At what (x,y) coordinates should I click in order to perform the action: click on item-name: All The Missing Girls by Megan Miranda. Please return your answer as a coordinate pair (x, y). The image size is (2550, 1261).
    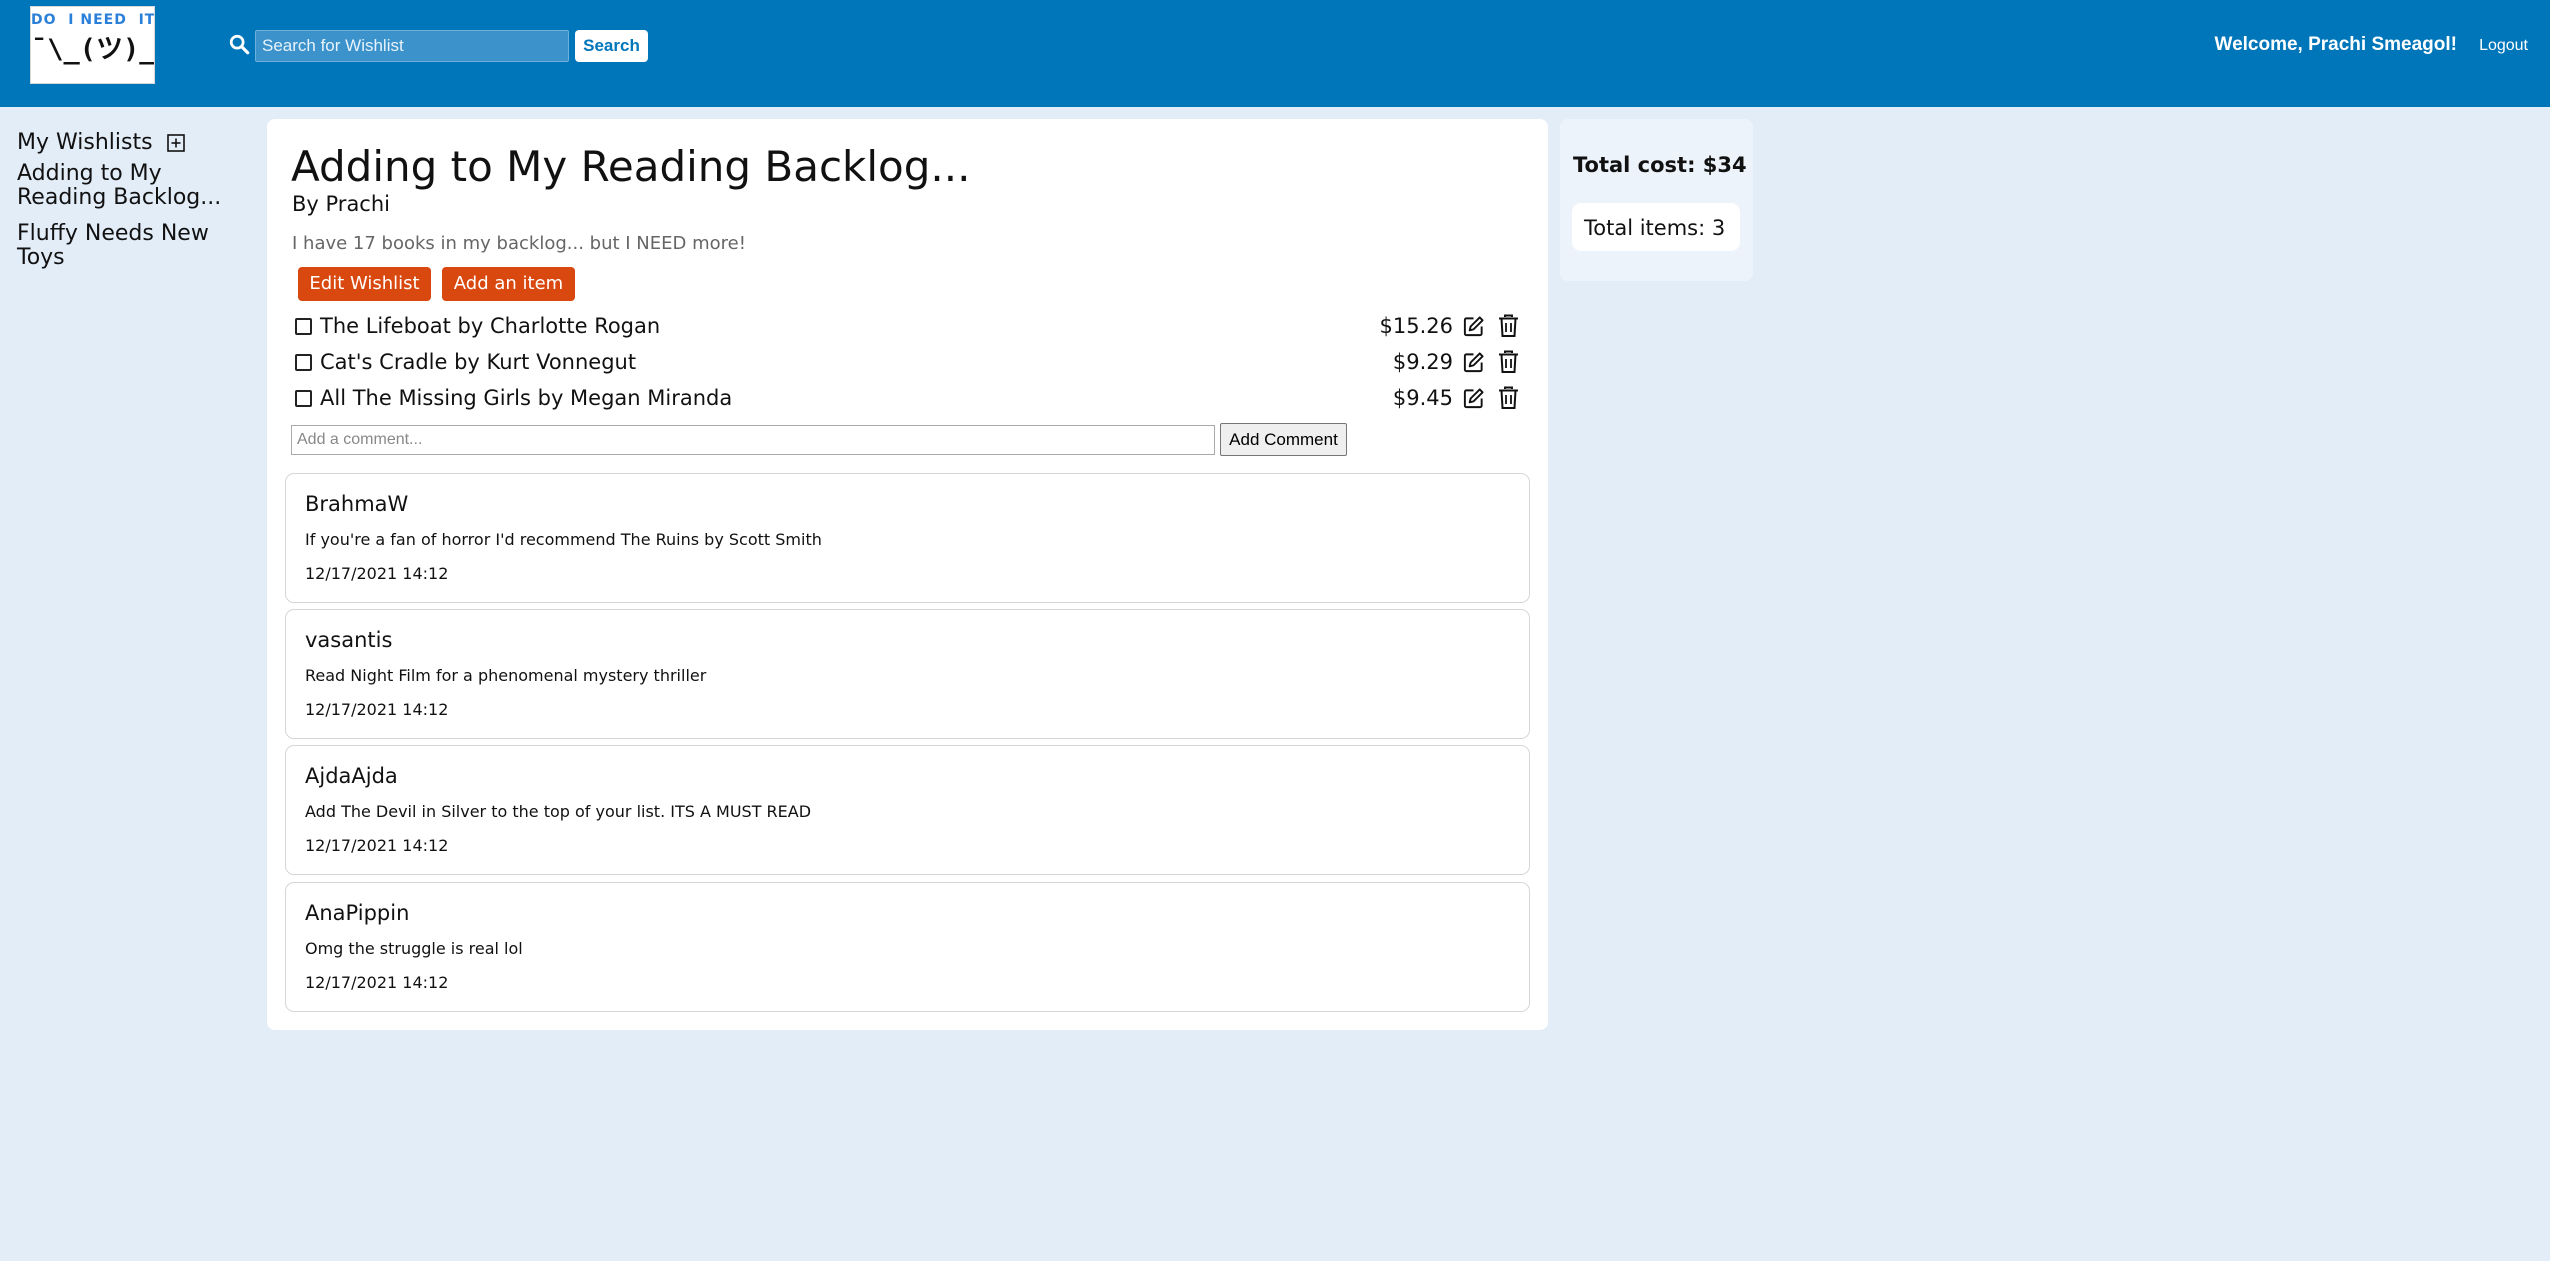
    Looking at the image, I should click on (526, 398).